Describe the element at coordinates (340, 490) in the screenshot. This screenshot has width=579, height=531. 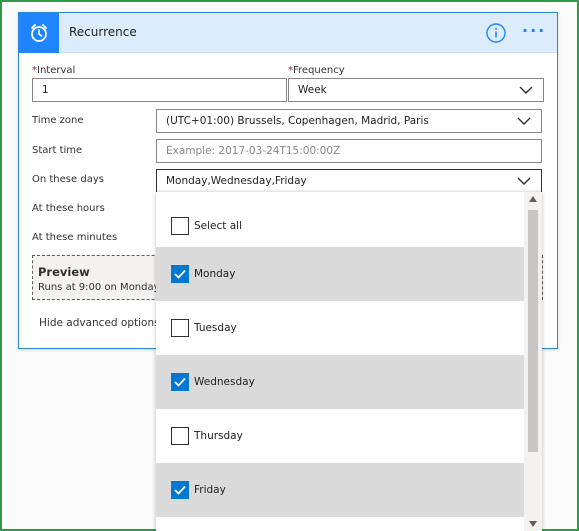
I see `option-friday: Friday` at that location.